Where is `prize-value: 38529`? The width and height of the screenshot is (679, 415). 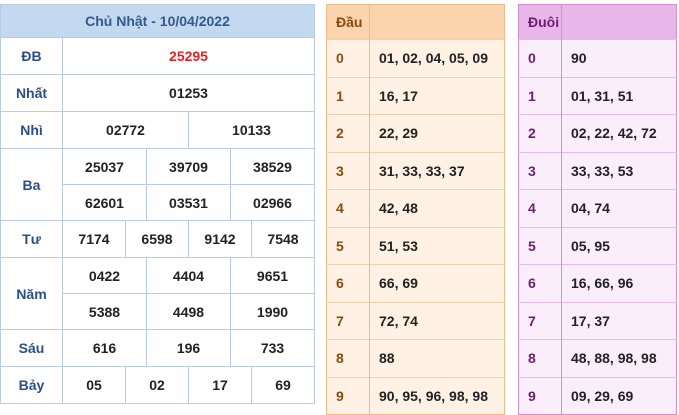
prize-value: 38529 is located at coordinates (272, 166).